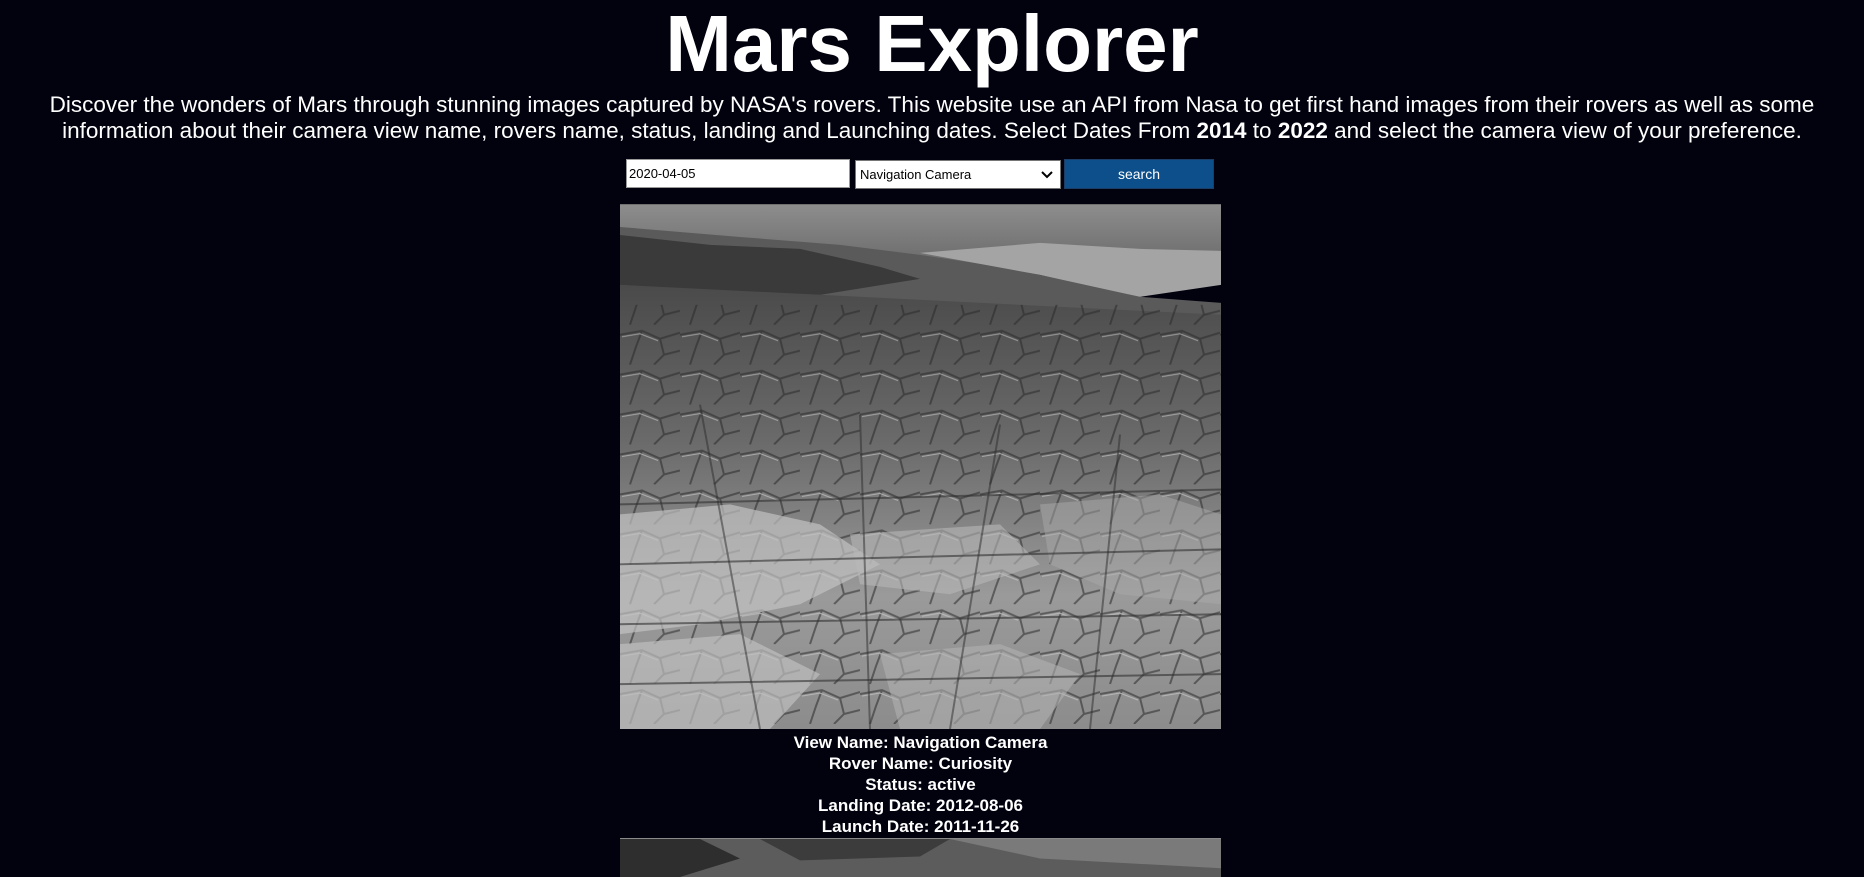 This screenshot has width=1864, height=877. Describe the element at coordinates (1047, 175) in the screenshot. I see `chevron-down-icon` at that location.